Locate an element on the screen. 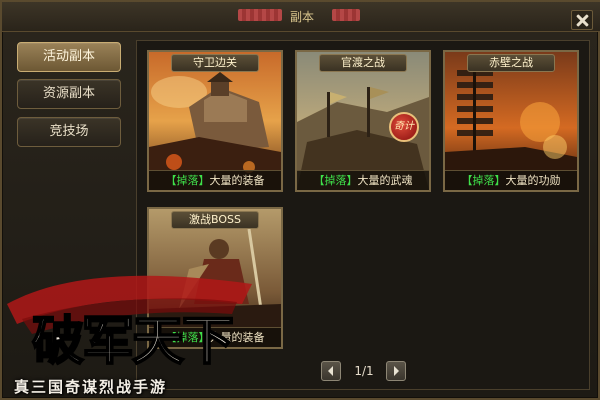 Image resolution: width=600 pixels, height=400 pixels. prev-page-button is located at coordinates (331, 371).